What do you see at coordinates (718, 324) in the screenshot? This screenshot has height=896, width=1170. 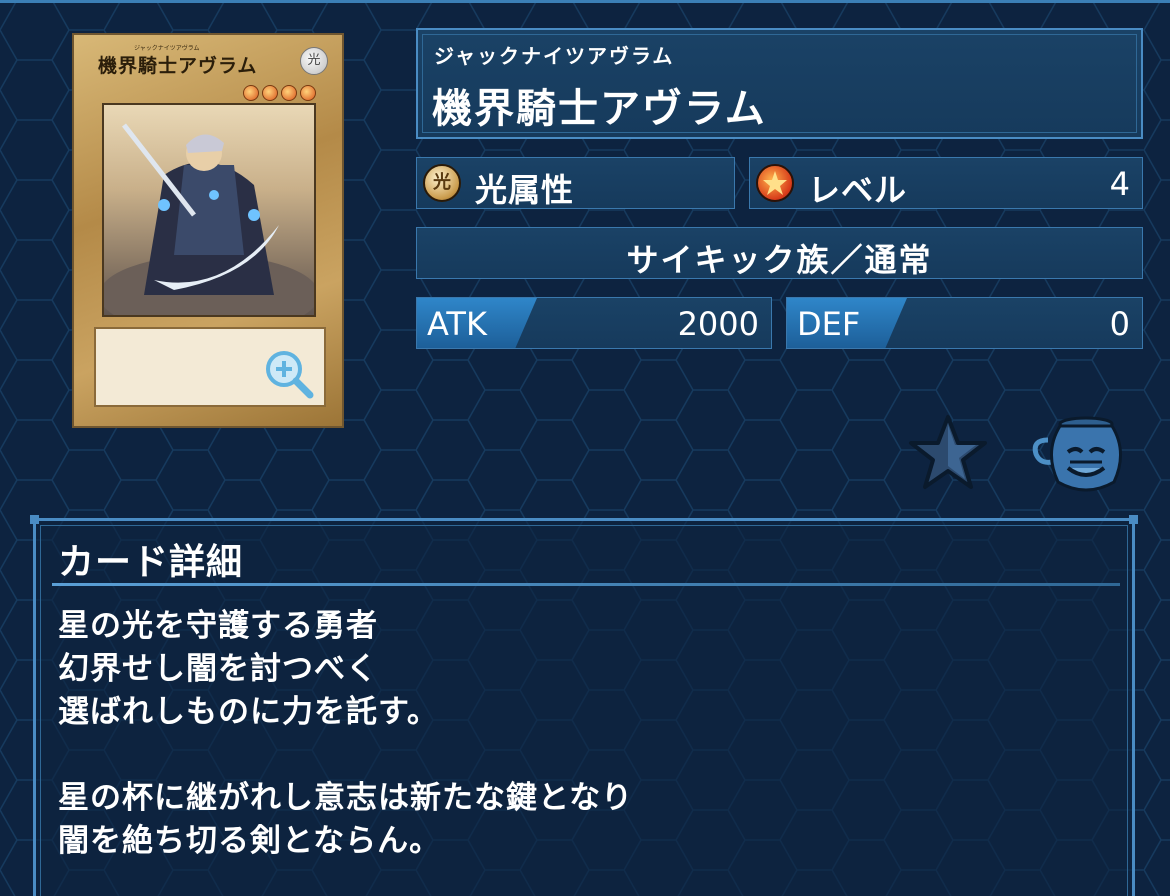 I see `atk-value: 2000` at bounding box center [718, 324].